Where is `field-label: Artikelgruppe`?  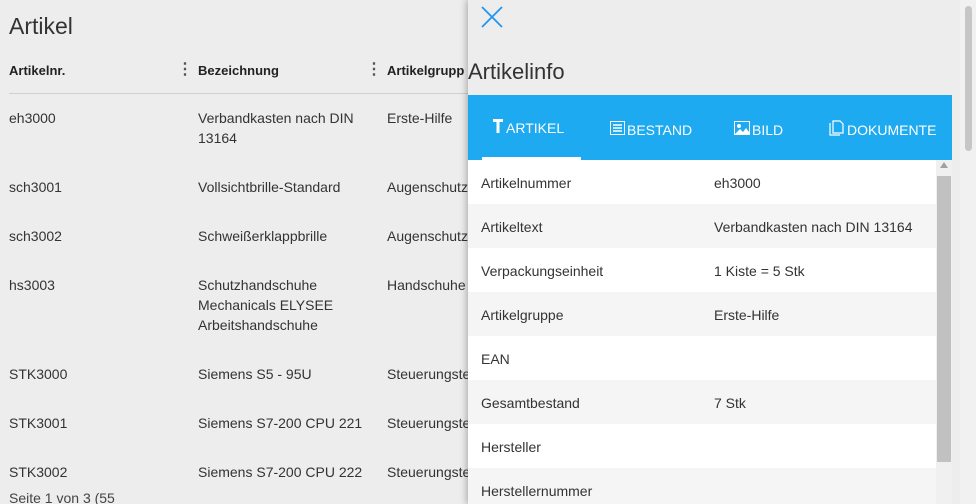 field-label: Artikelgruppe is located at coordinates (522, 315).